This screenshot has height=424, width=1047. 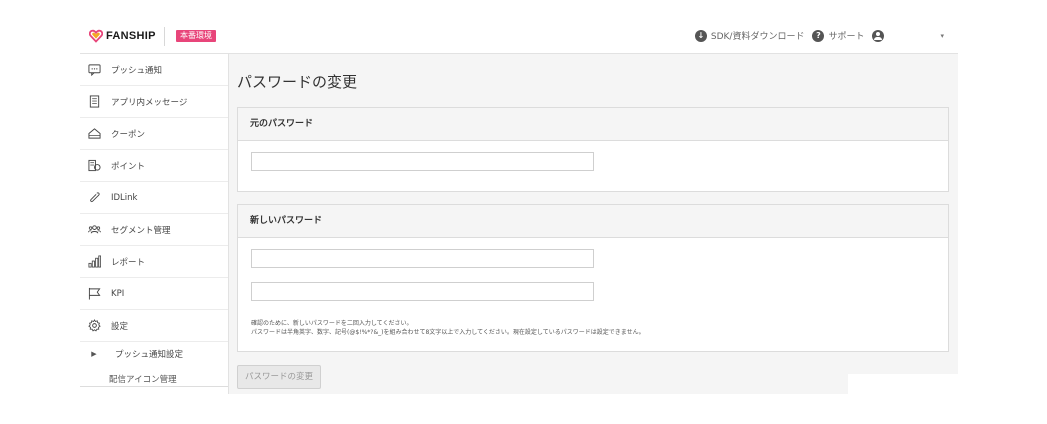 I want to click on page-title: パスワードの変更, so click(x=297, y=82).